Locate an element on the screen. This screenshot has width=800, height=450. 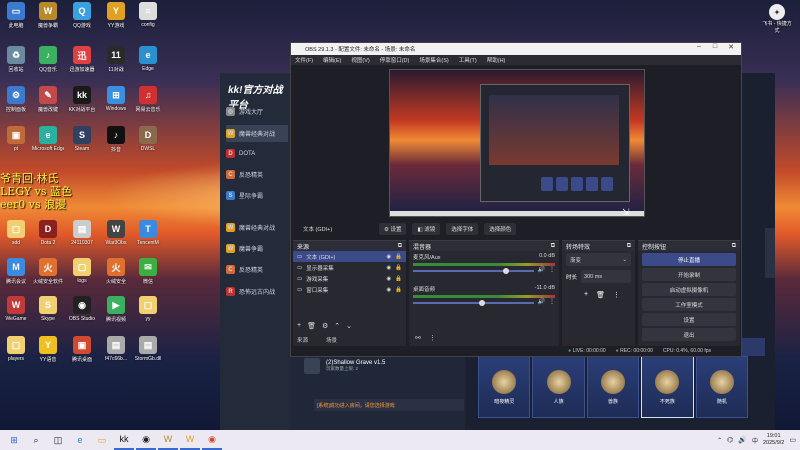
desktop-icon: e Microsoft Edge is located at coordinates (48, 139).